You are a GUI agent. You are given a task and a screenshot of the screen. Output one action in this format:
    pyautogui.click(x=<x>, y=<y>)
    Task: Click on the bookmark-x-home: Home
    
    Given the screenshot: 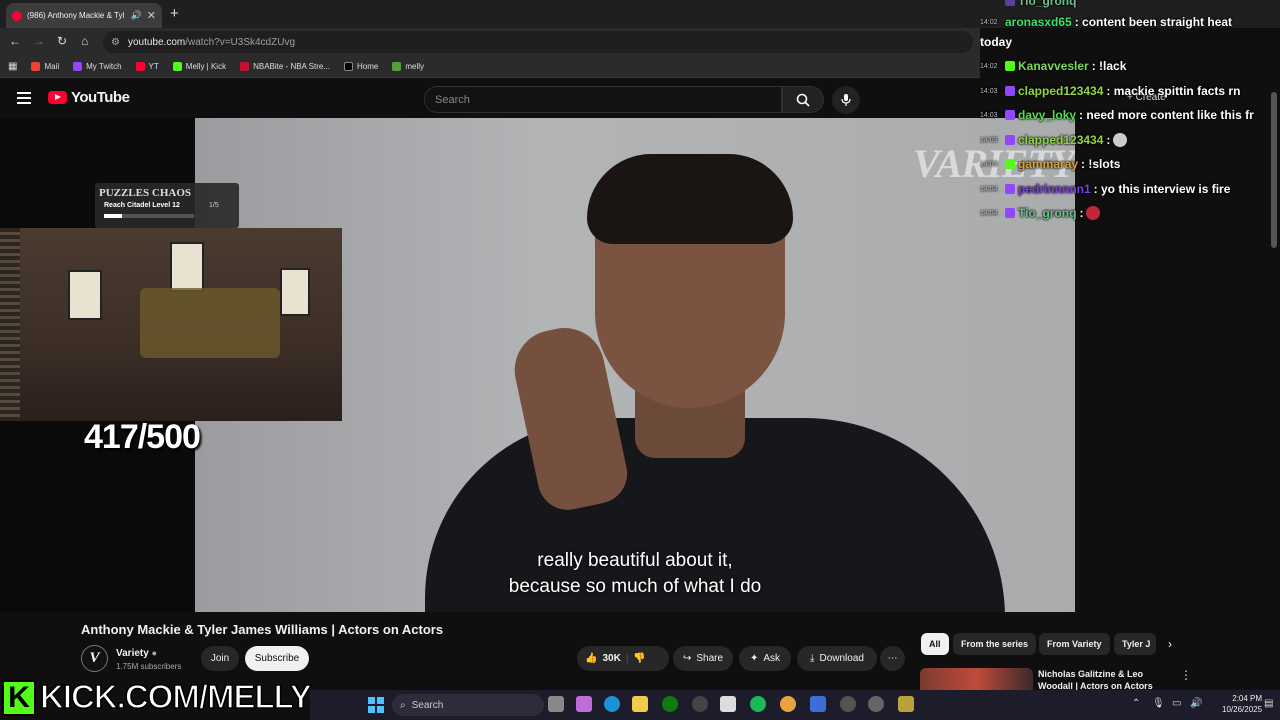 What is the action you would take?
    pyautogui.click(x=361, y=66)
    